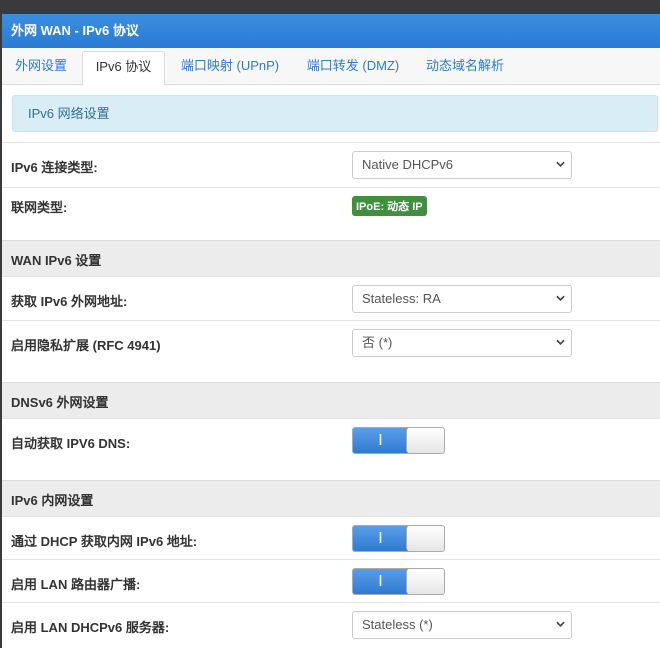 Image resolution: width=660 pixels, height=648 pixels. What do you see at coordinates (462, 165) in the screenshot?
I see `connection-type-select: Native DHCPv6` at bounding box center [462, 165].